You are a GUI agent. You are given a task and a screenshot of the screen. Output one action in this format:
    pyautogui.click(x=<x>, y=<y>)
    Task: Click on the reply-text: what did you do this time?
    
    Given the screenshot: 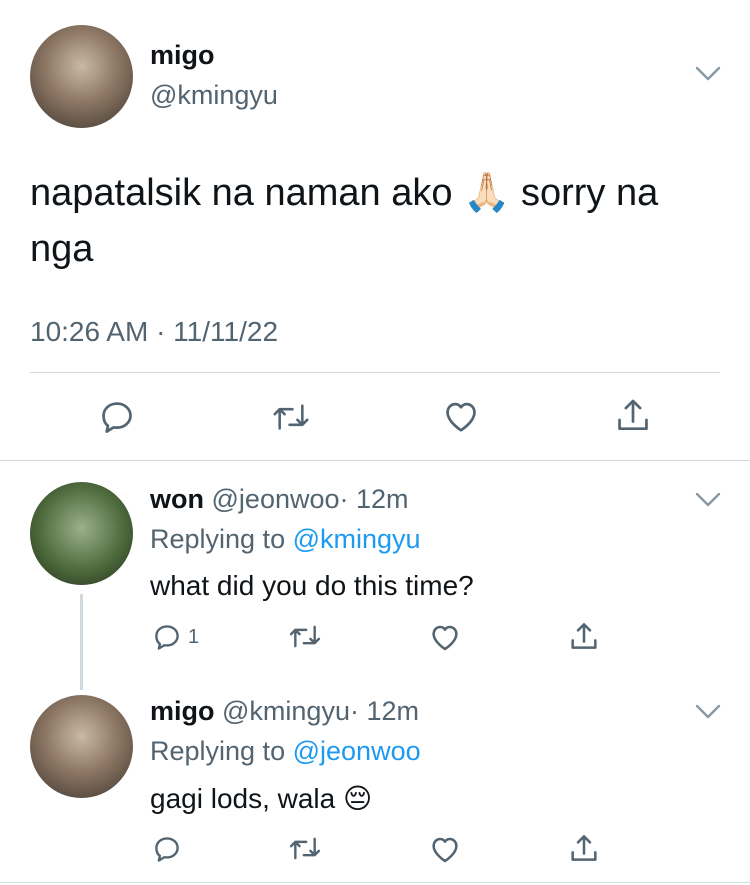 What is the action you would take?
    pyautogui.click(x=312, y=585)
    